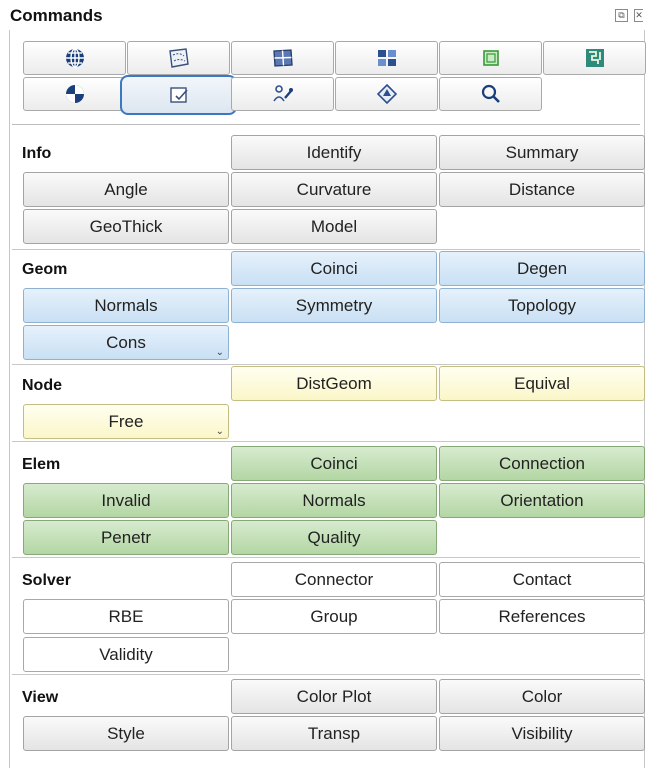 This screenshot has height=768, width=651. I want to click on solver-contact-button: Contact, so click(542, 579).